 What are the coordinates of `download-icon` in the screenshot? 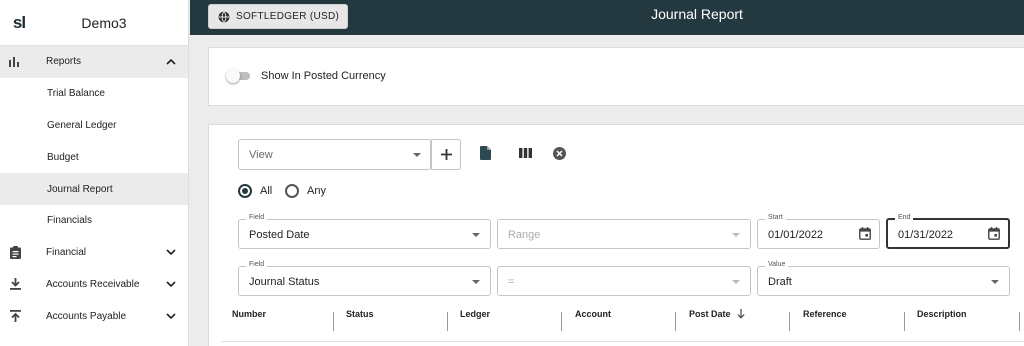 It's located at (14, 284).